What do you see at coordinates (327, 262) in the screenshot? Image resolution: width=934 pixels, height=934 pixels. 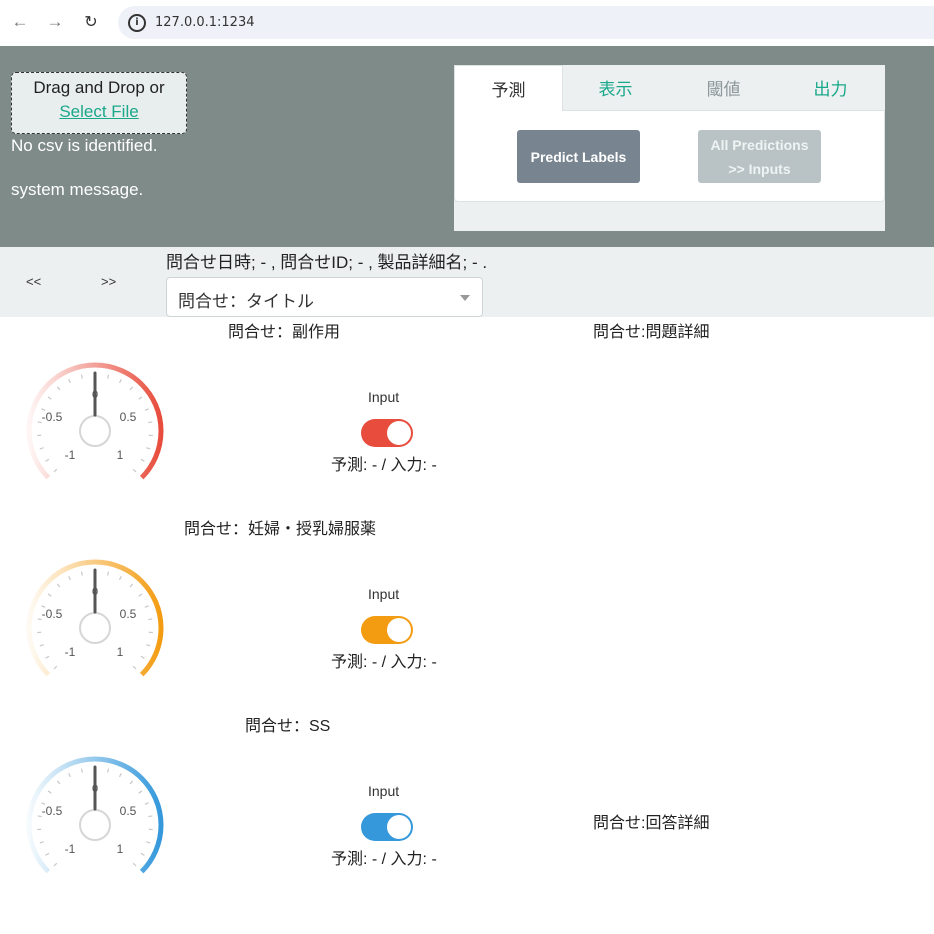 I see `inquiry-meta: 問合せ日時; - , 問合せID; - , 製品詳細名; - .` at bounding box center [327, 262].